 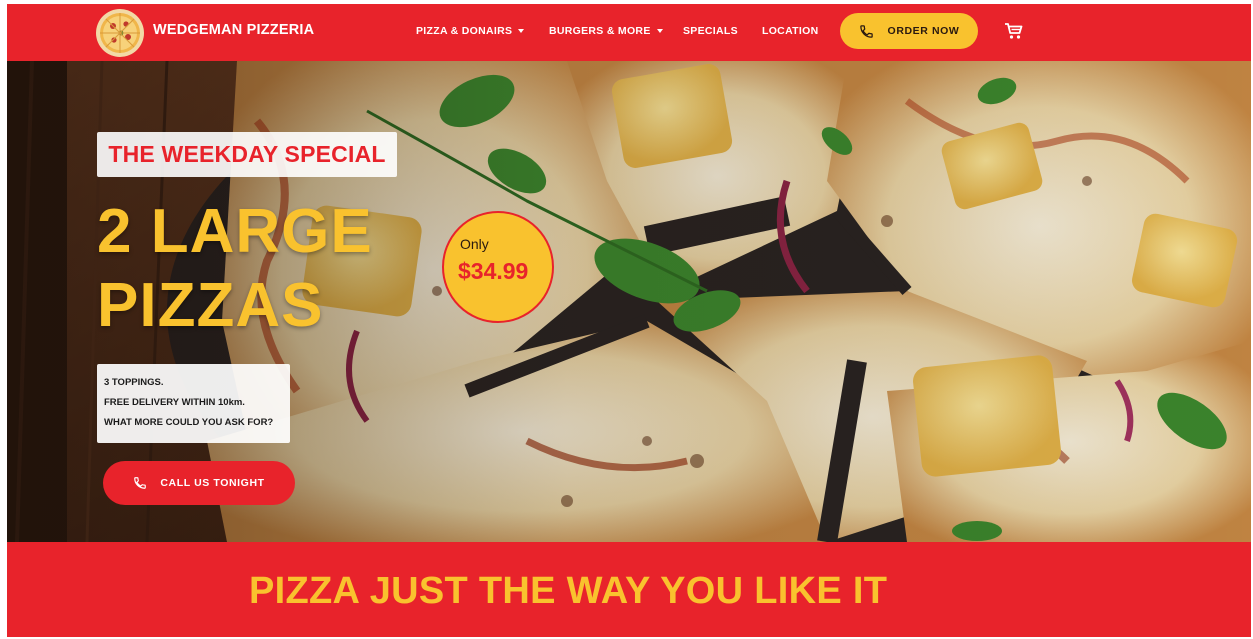 I want to click on cart-icon, so click(x=1014, y=31).